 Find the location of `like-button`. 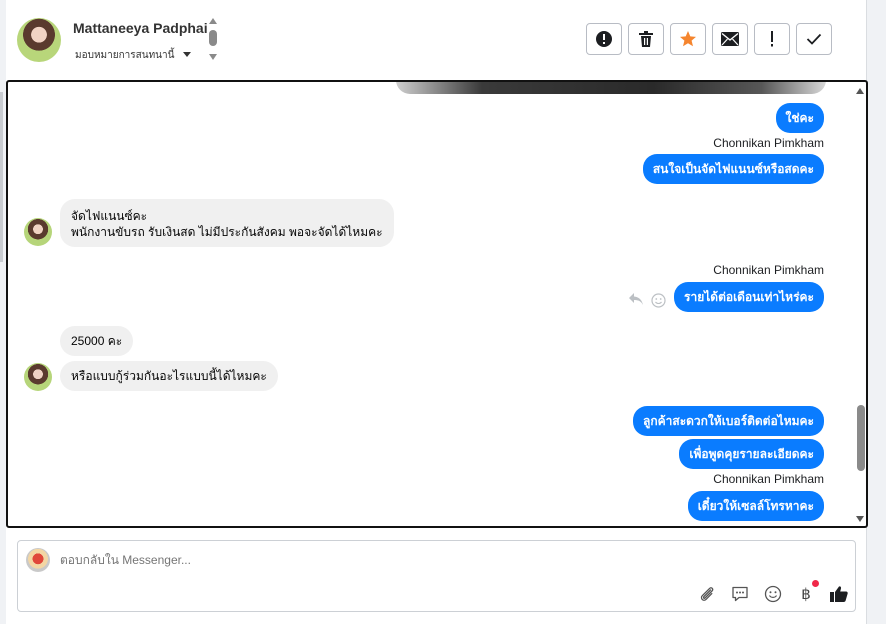

like-button is located at coordinates (839, 594).